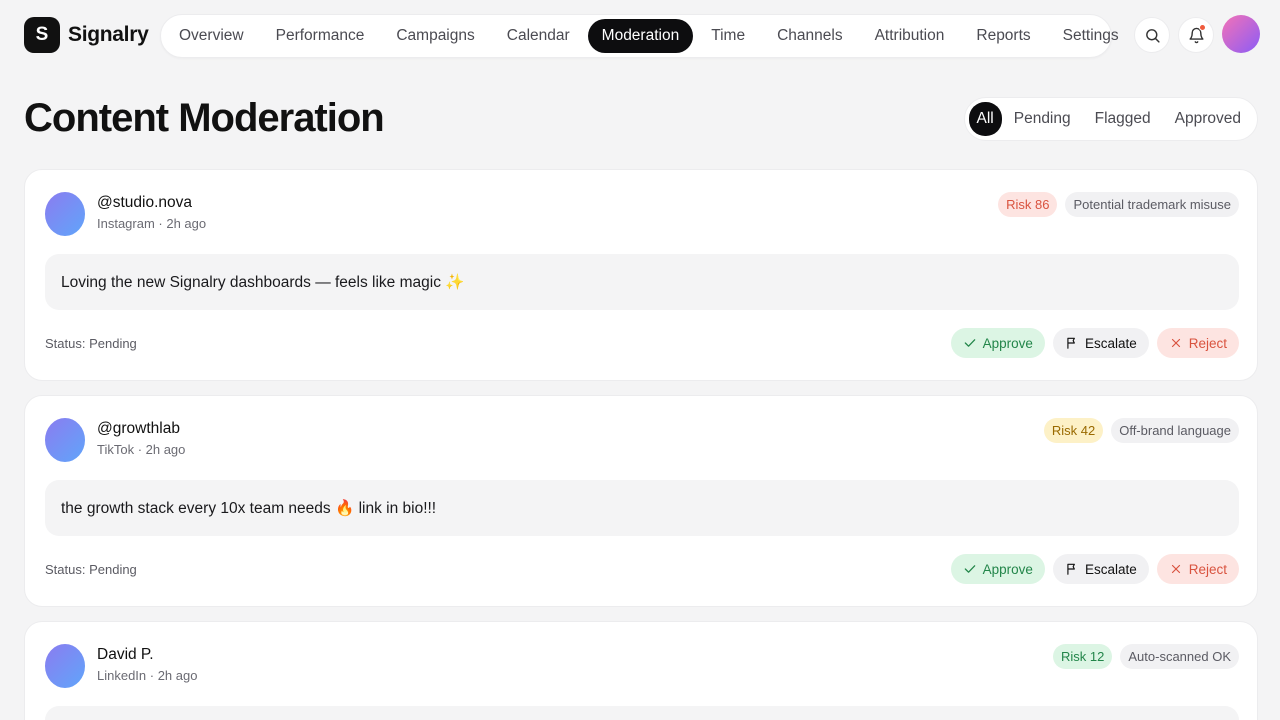 The width and height of the screenshot is (1280, 720). Describe the element at coordinates (1028, 204) in the screenshot. I see `risk-badge: Risk 86` at that location.